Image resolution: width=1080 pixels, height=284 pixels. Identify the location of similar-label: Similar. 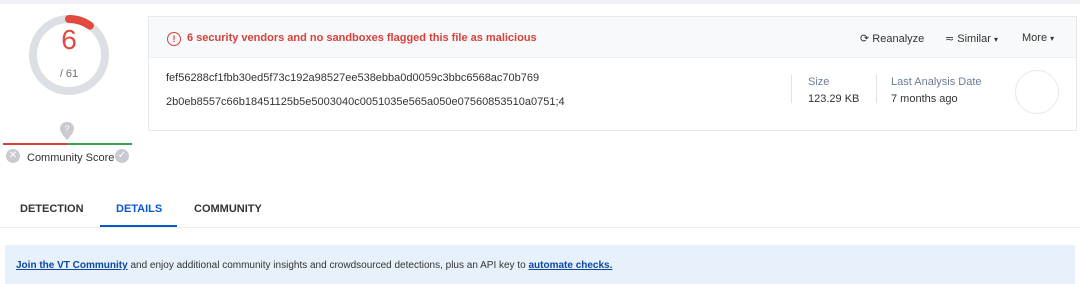
(974, 39).